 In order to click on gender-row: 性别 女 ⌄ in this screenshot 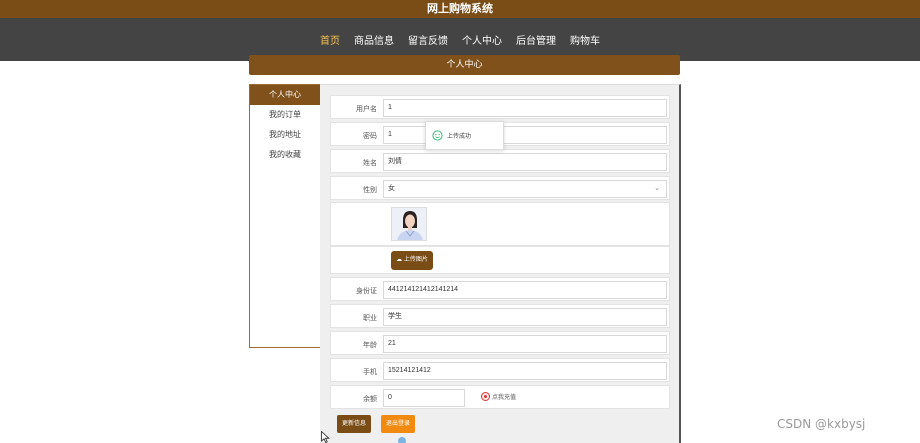, I will do `click(500, 188)`.